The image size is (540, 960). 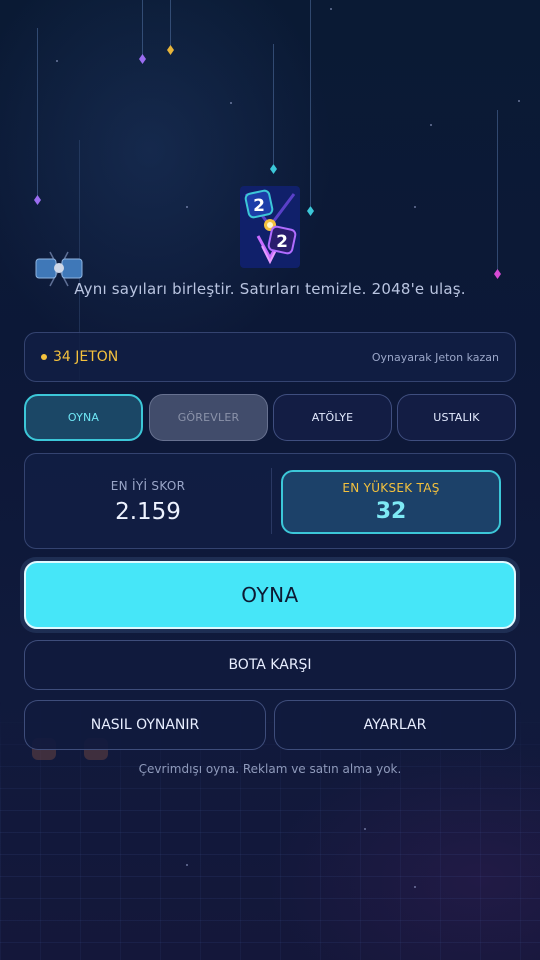 I want to click on highest-tile: EN YÜKSEK TAŞ 32, so click(x=391, y=502).